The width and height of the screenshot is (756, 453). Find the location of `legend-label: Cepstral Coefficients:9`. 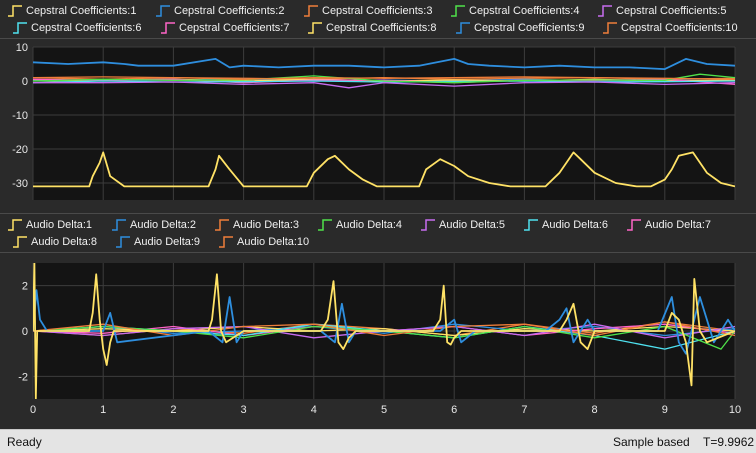

legend-label: Cepstral Coefficients:9 is located at coordinates (529, 27).